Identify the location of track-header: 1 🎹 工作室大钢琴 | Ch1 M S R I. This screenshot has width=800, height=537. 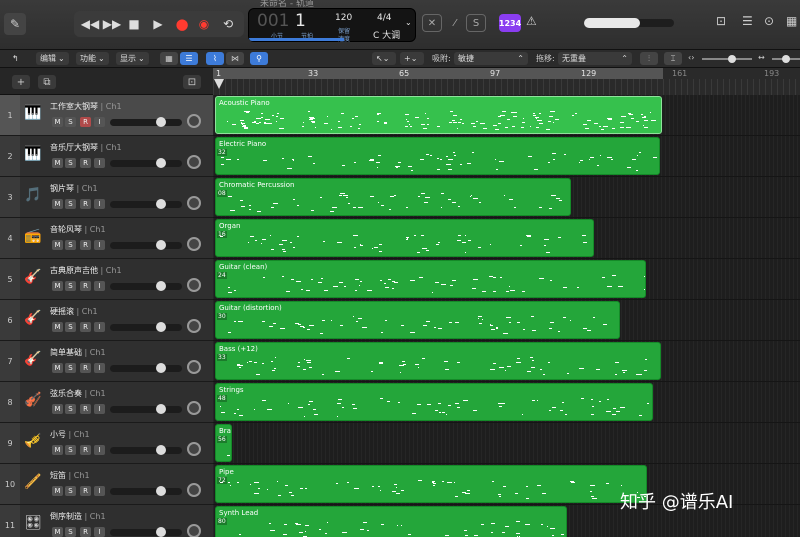
(106, 115).